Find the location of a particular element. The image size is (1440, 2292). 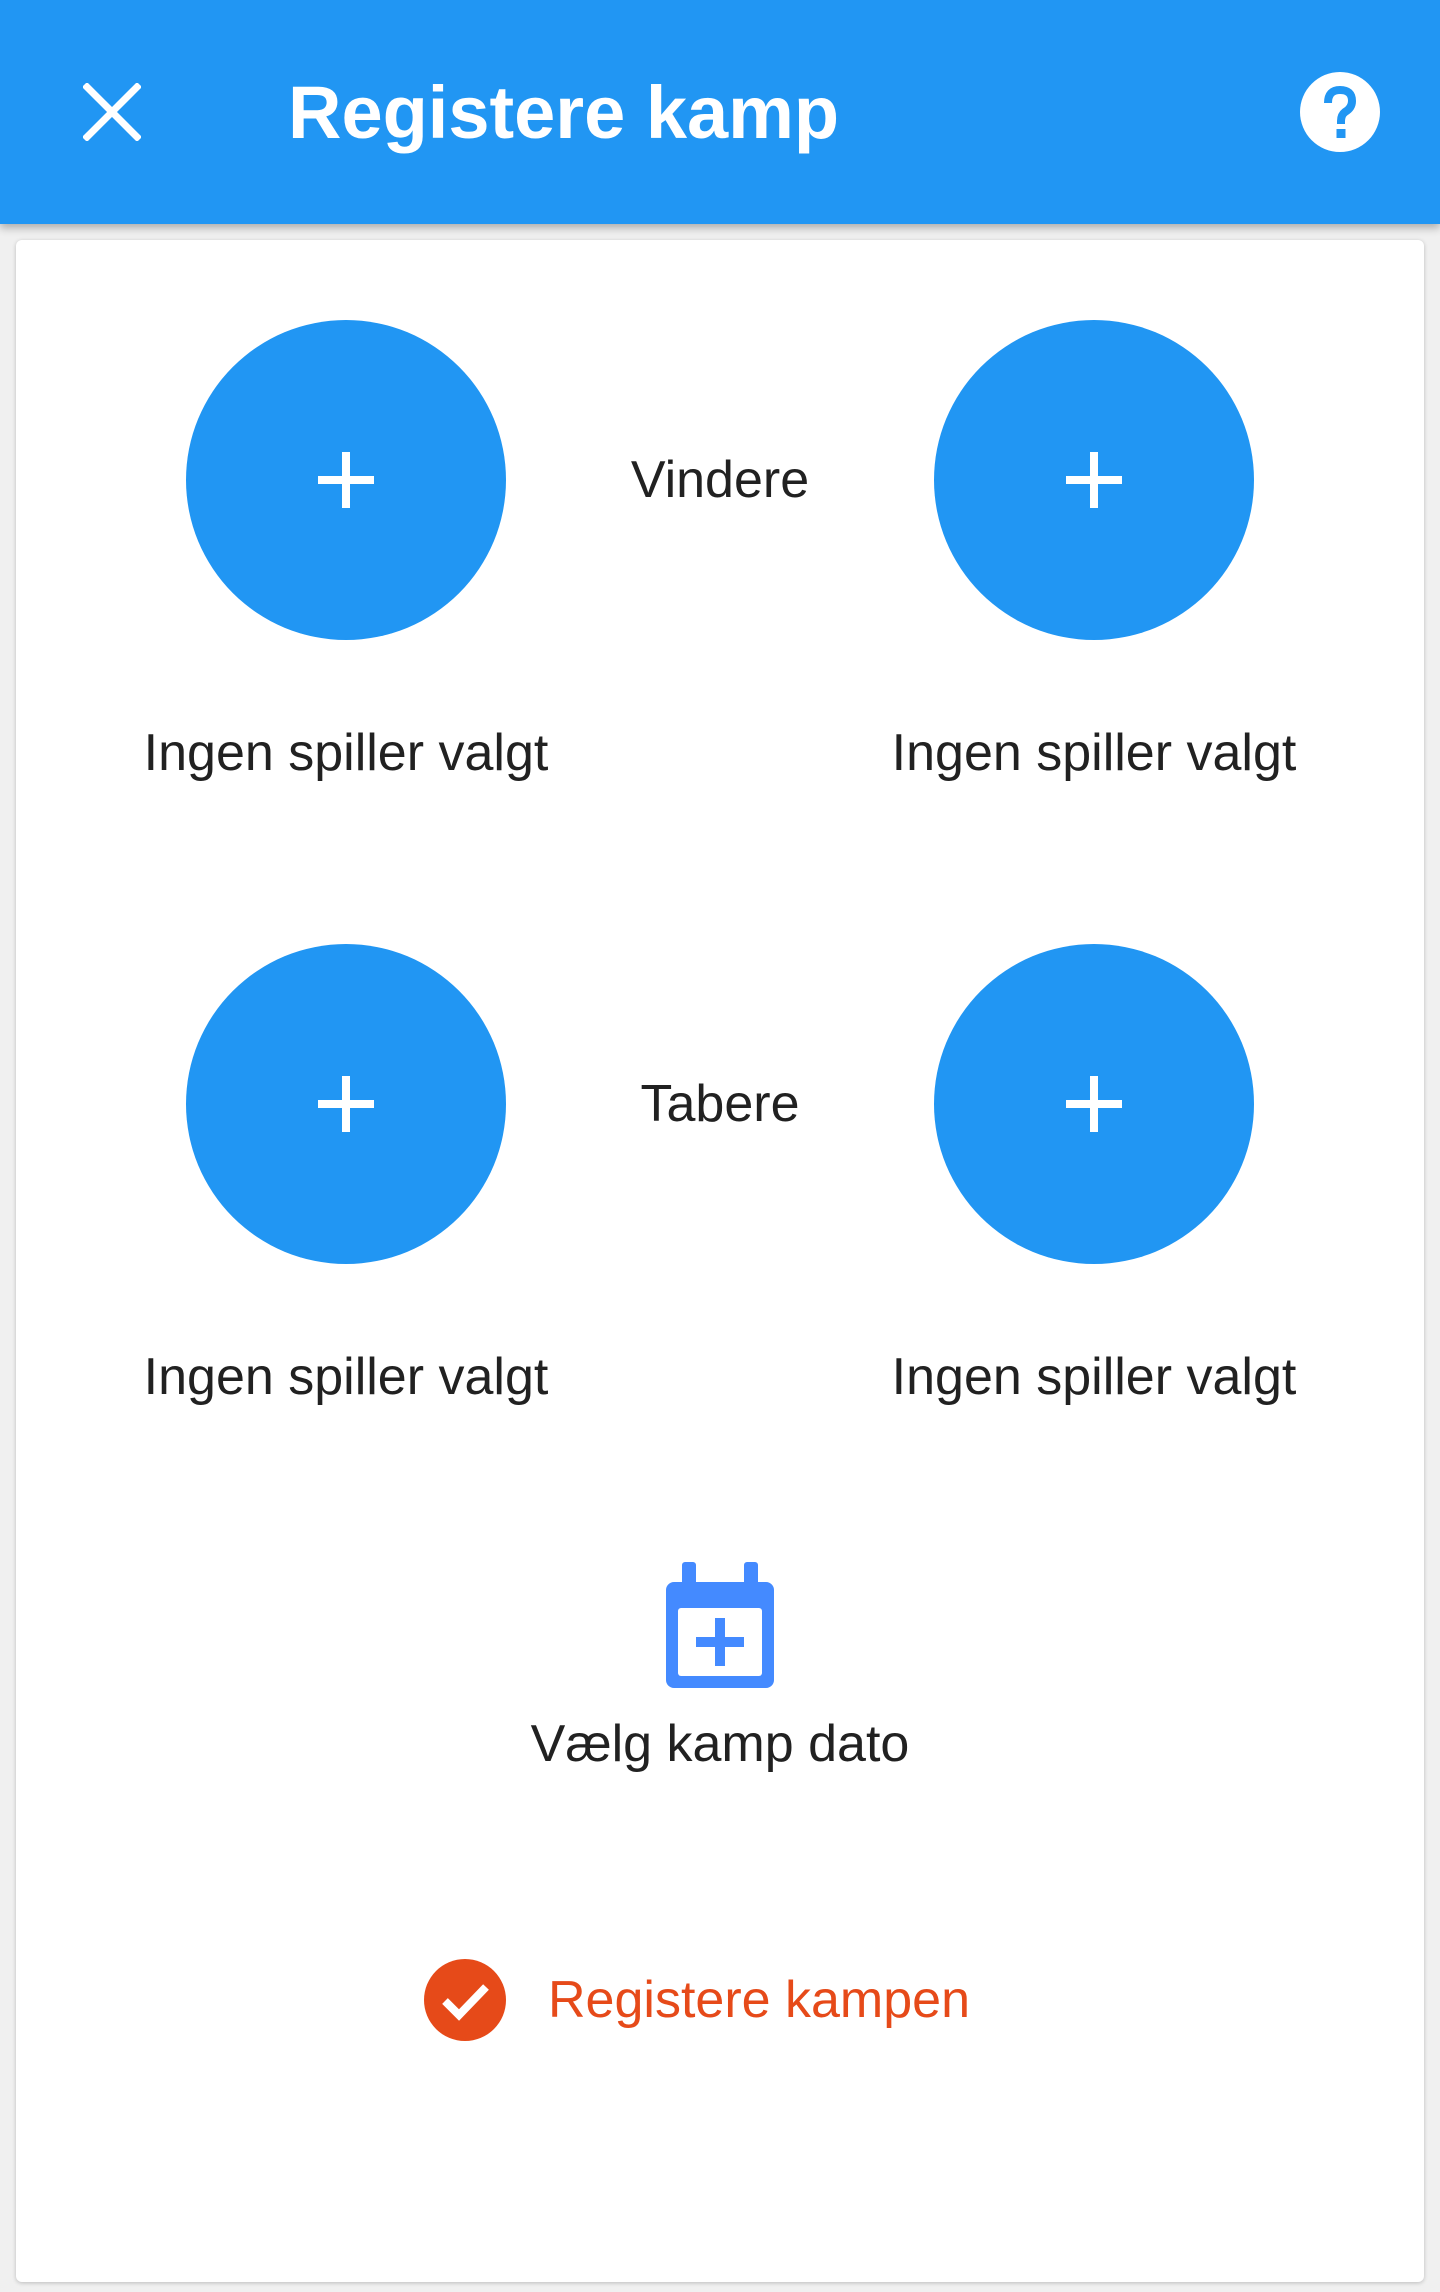

app-bar: Registere kamp is located at coordinates (720, 112).